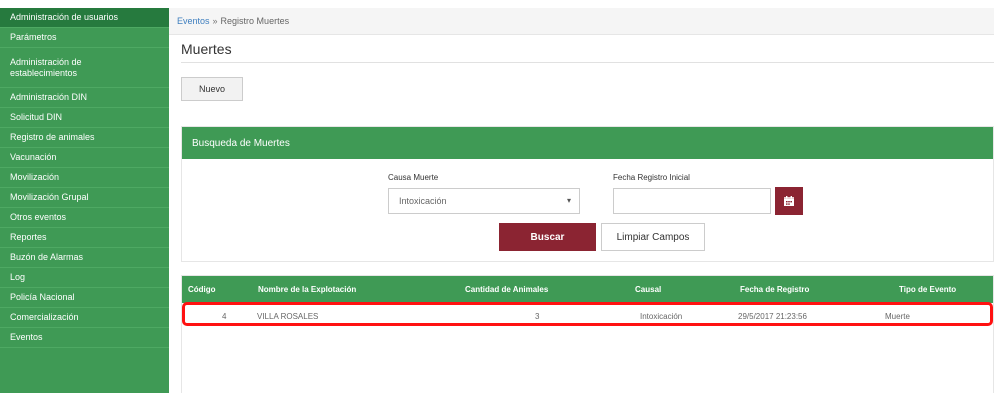 The height and width of the screenshot is (393, 994). I want to click on sidebar-item-registro-animales: Registro de animales, so click(84, 138).